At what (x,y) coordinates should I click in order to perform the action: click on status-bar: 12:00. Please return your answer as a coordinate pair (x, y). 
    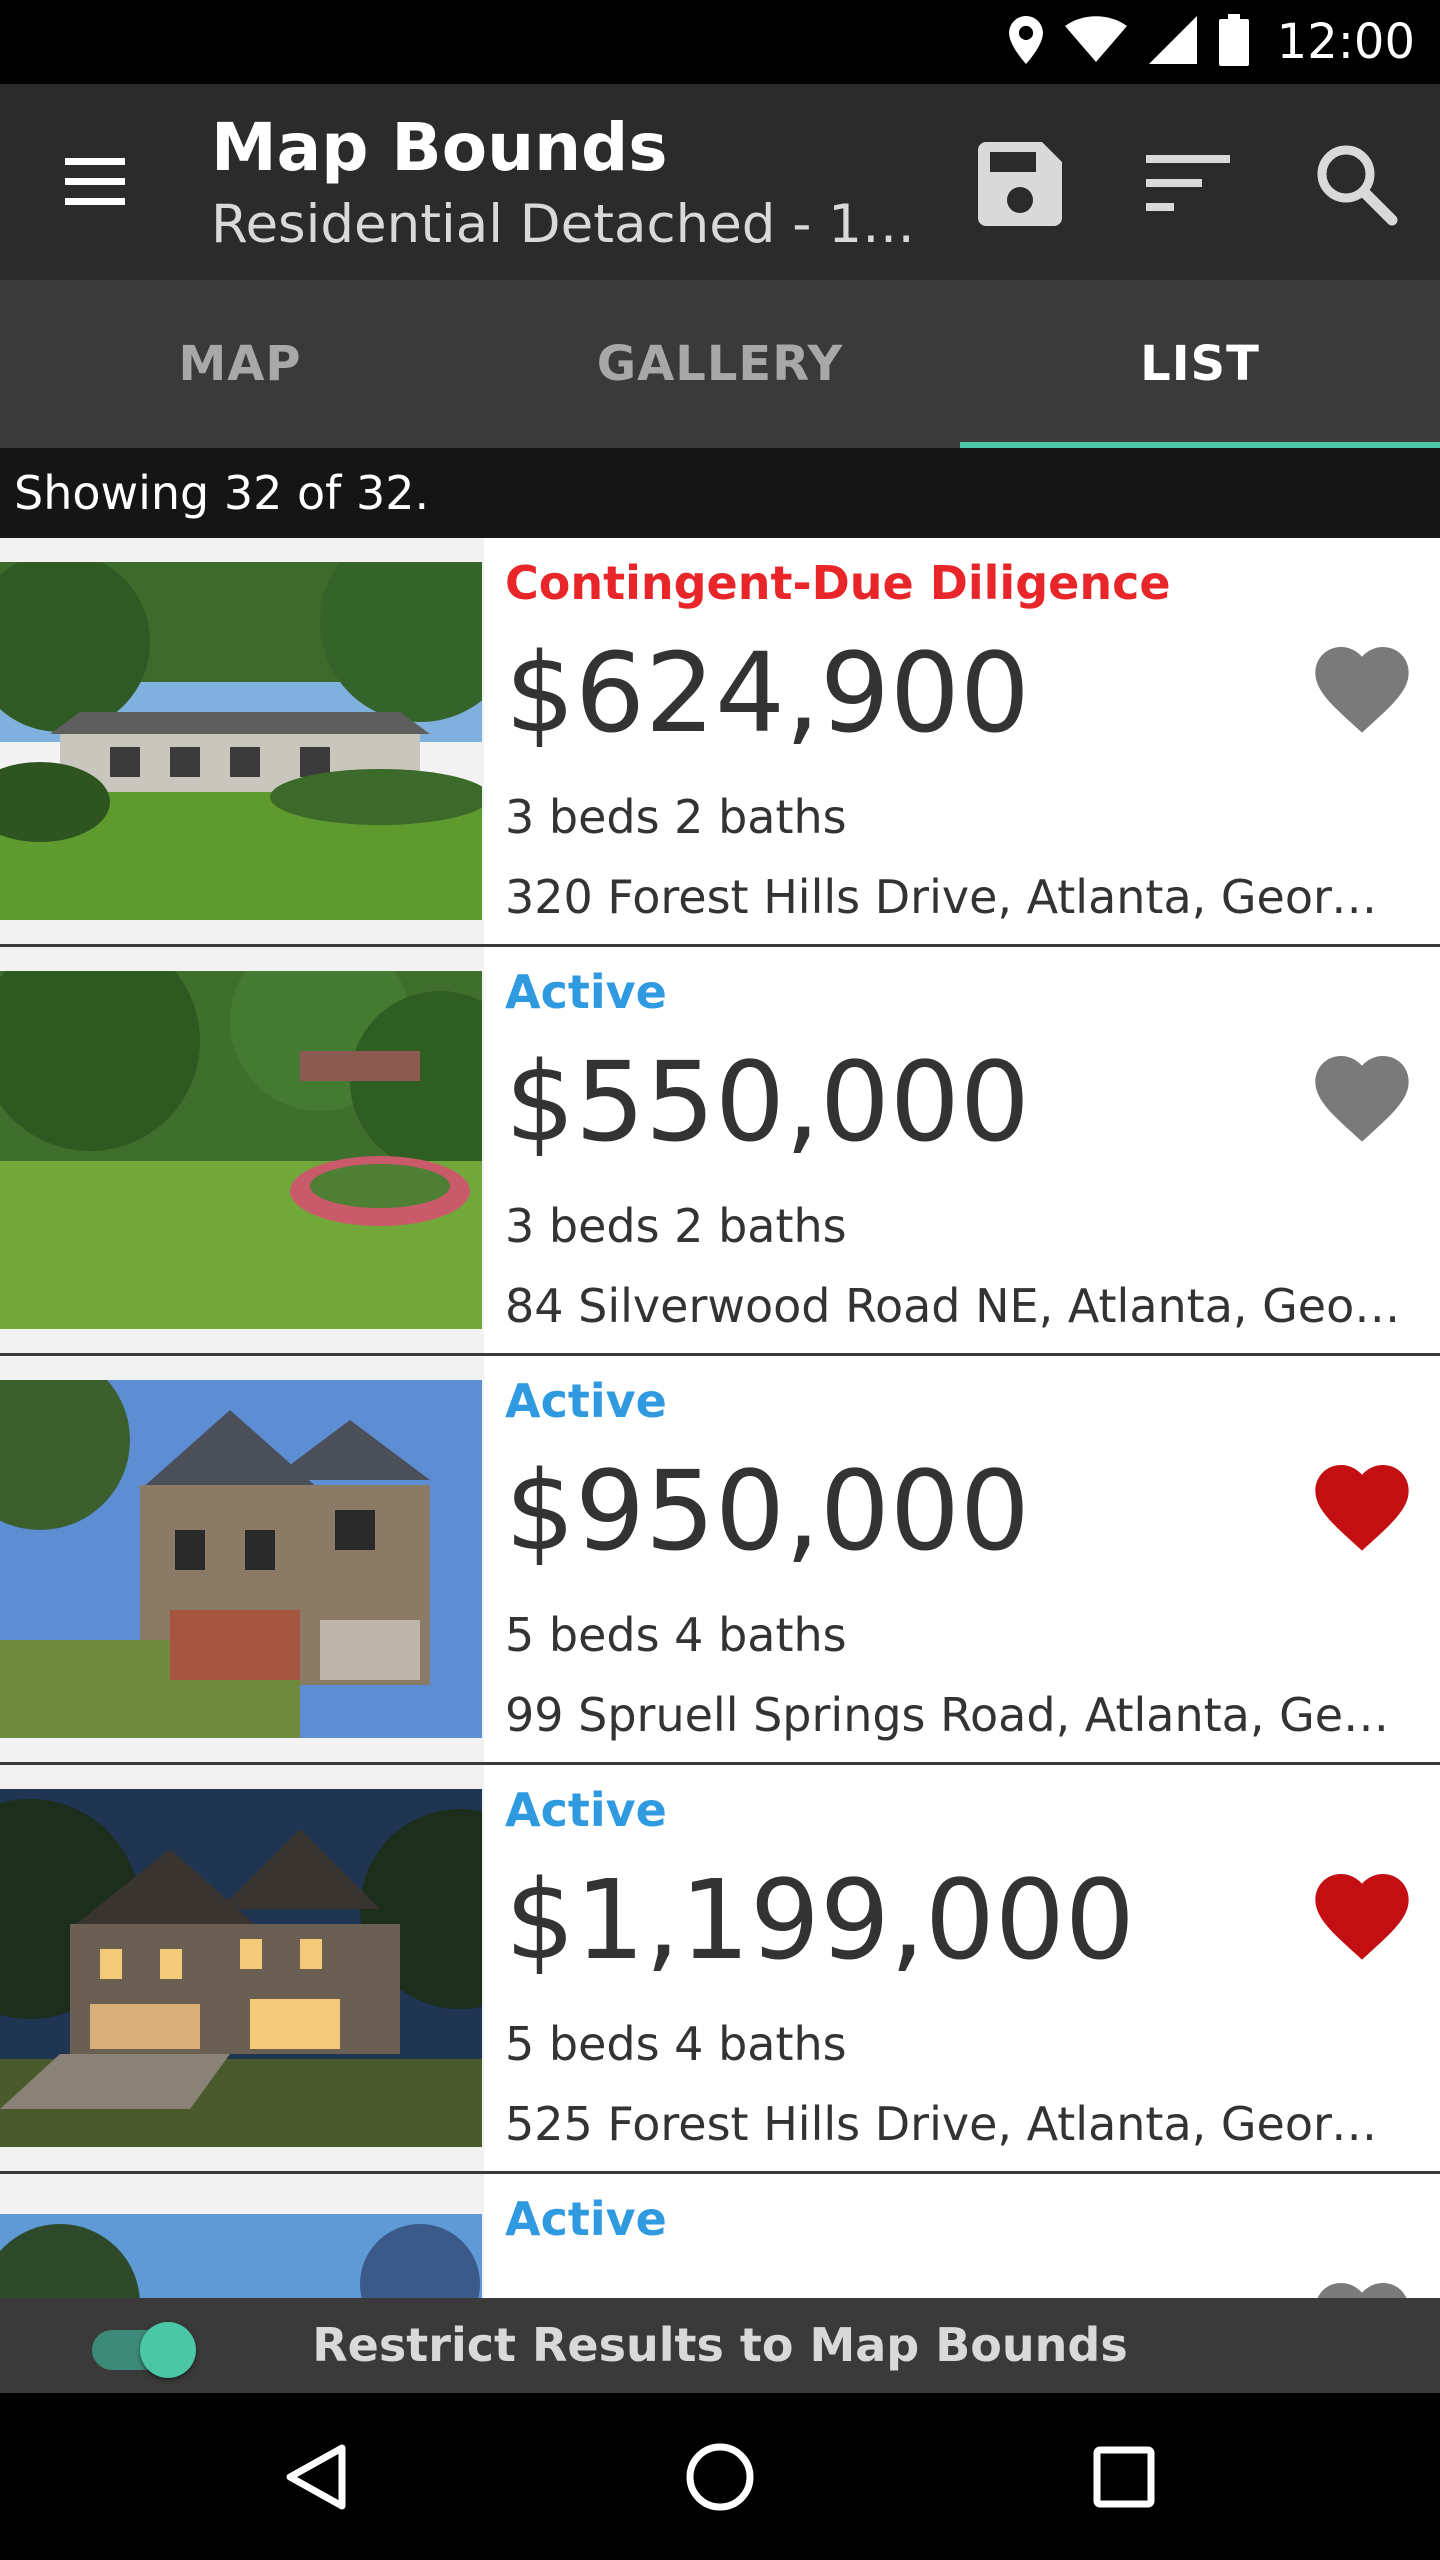
    Looking at the image, I should click on (720, 42).